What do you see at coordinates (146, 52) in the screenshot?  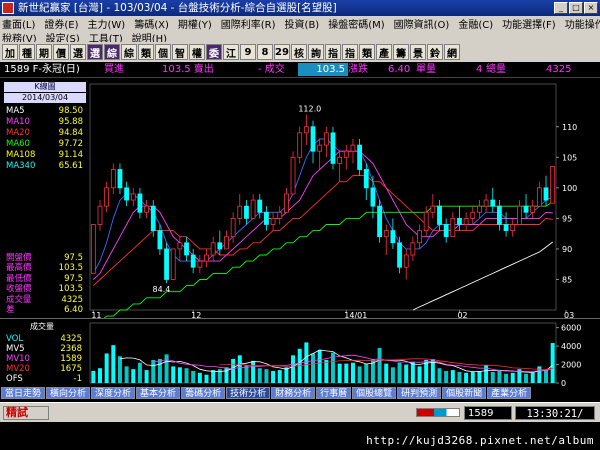 I see `toolbar-button-8: 類` at bounding box center [146, 52].